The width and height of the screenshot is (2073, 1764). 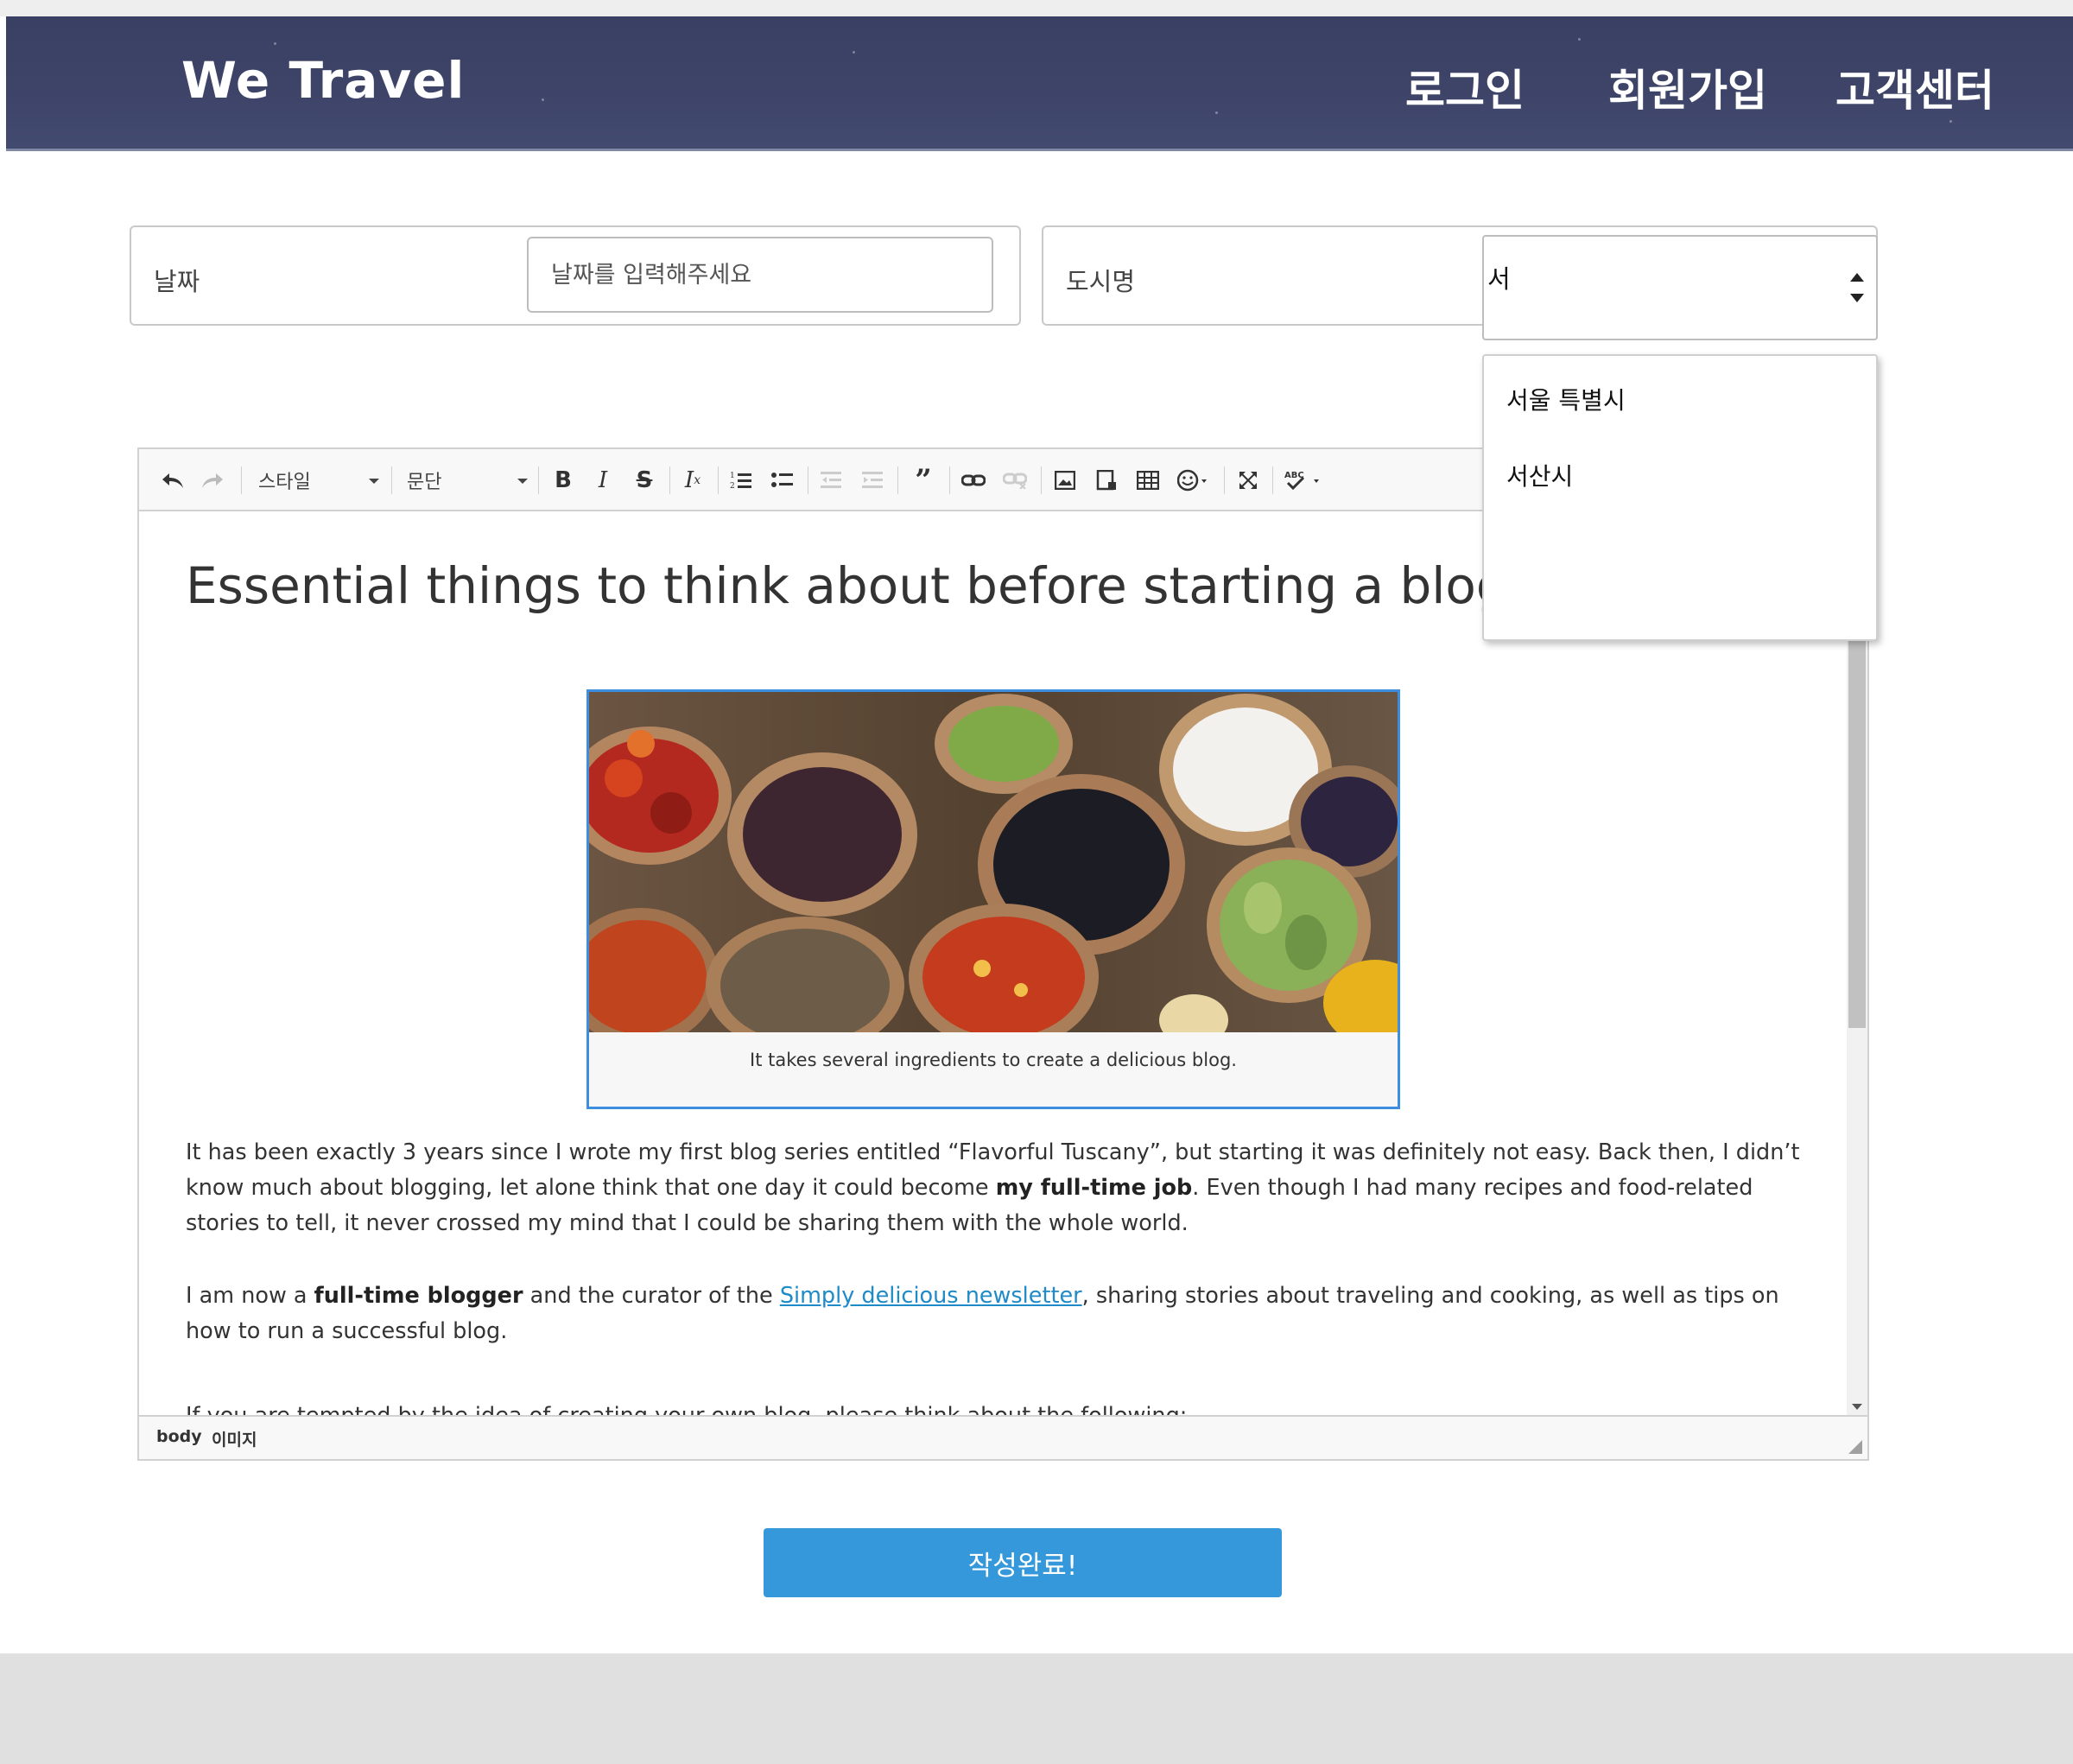 I want to click on redo-icon, so click(x=212, y=480).